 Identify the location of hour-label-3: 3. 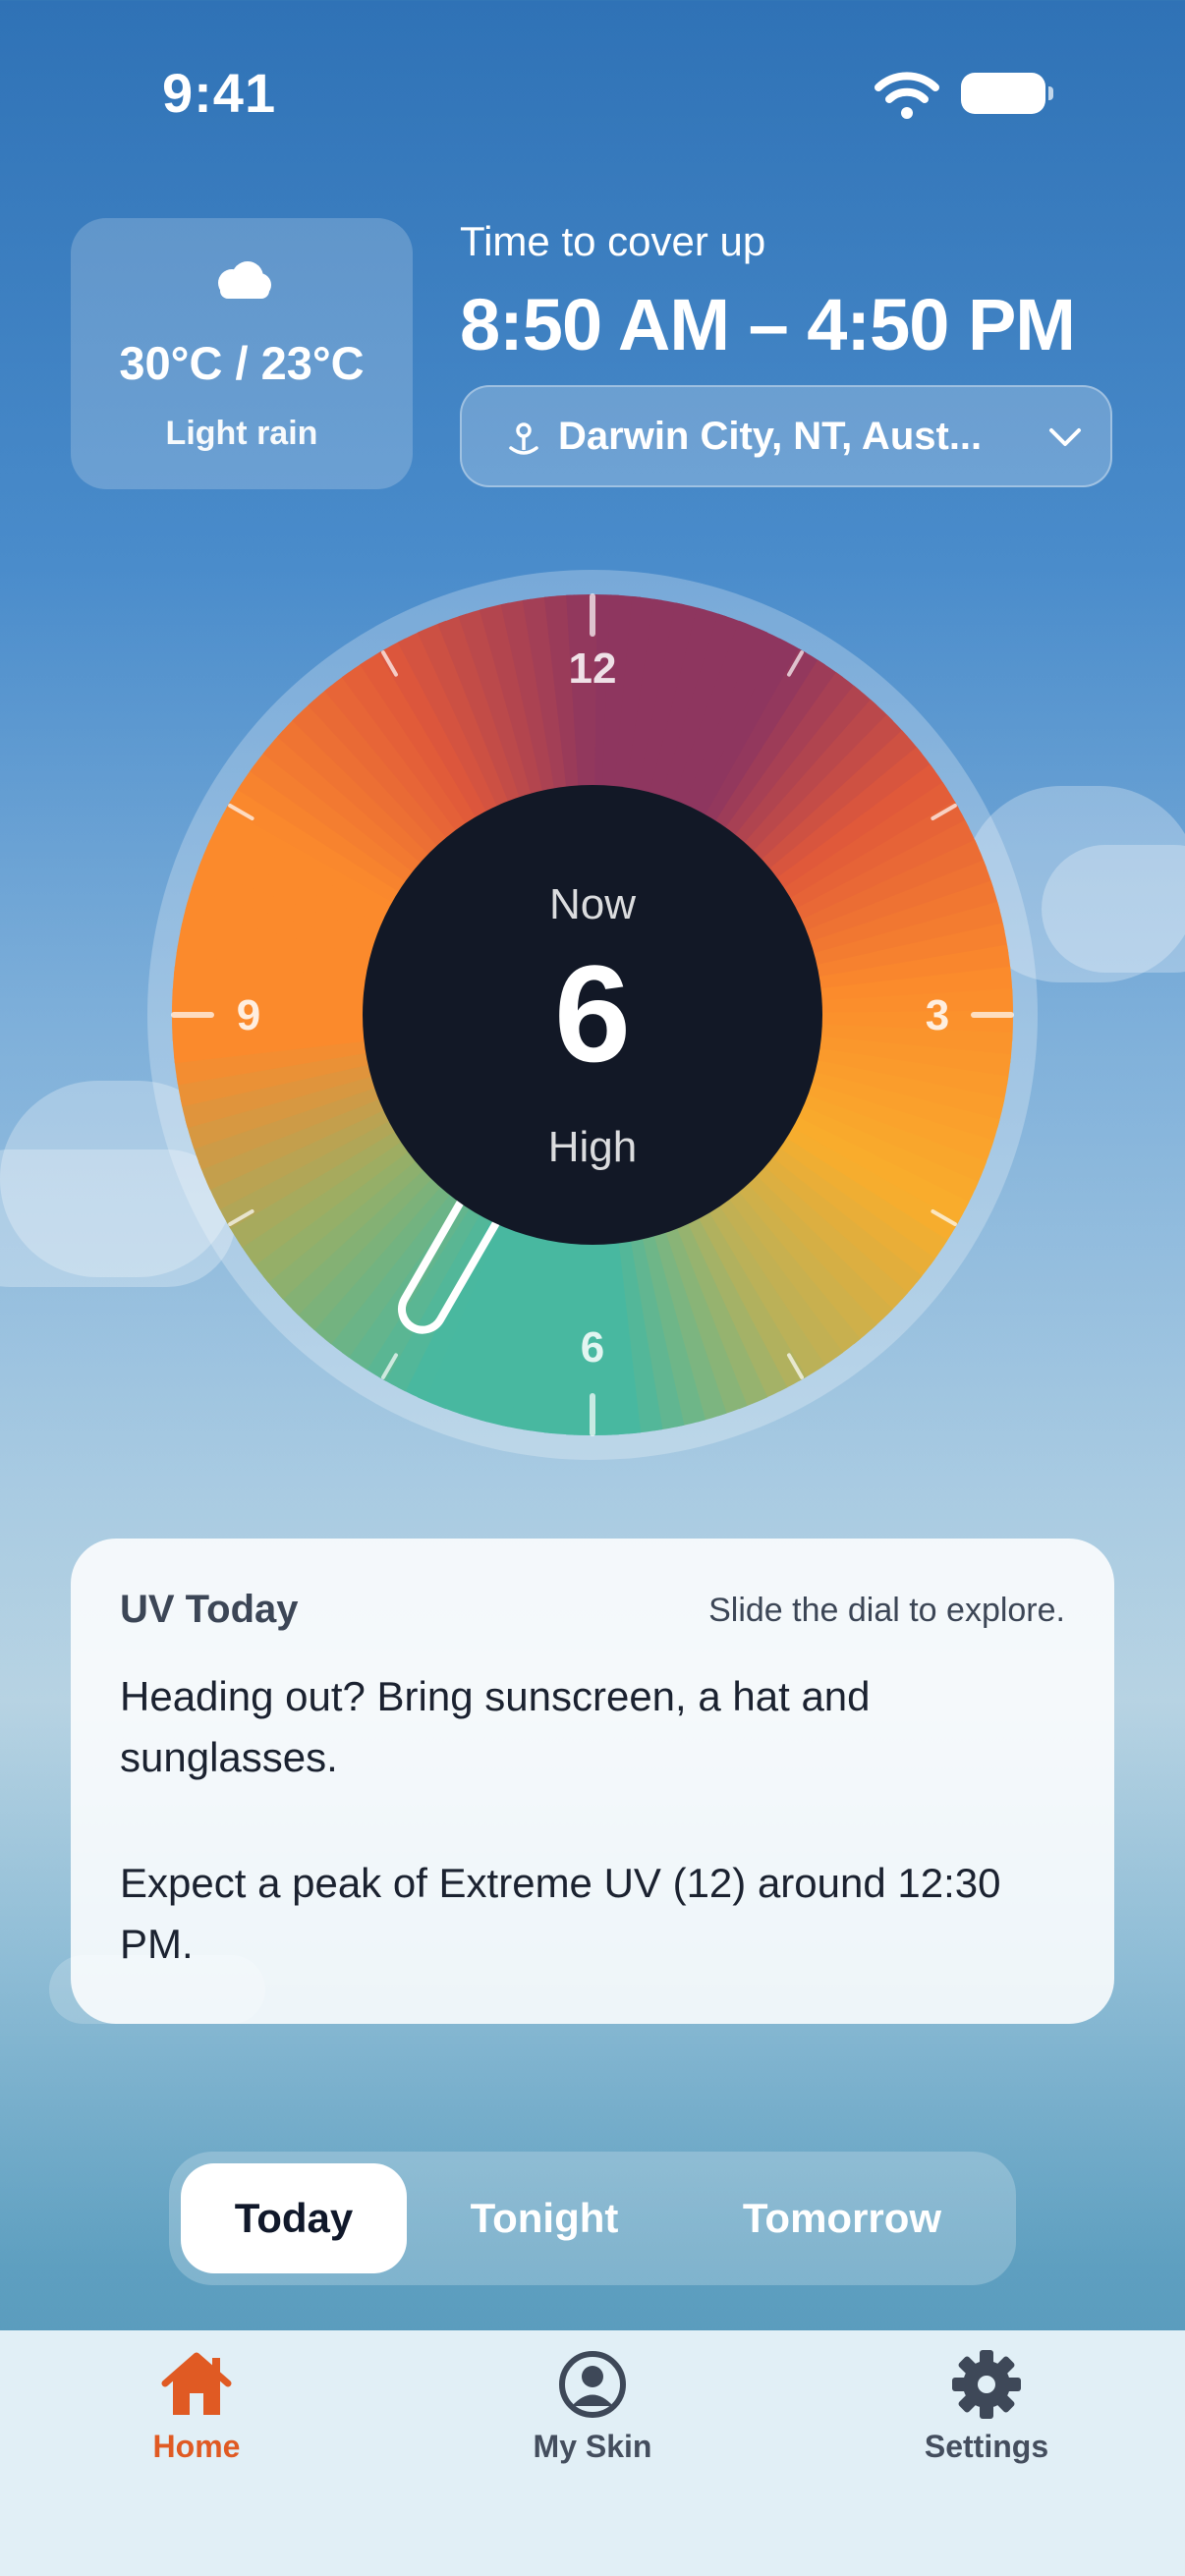
(938, 1015).